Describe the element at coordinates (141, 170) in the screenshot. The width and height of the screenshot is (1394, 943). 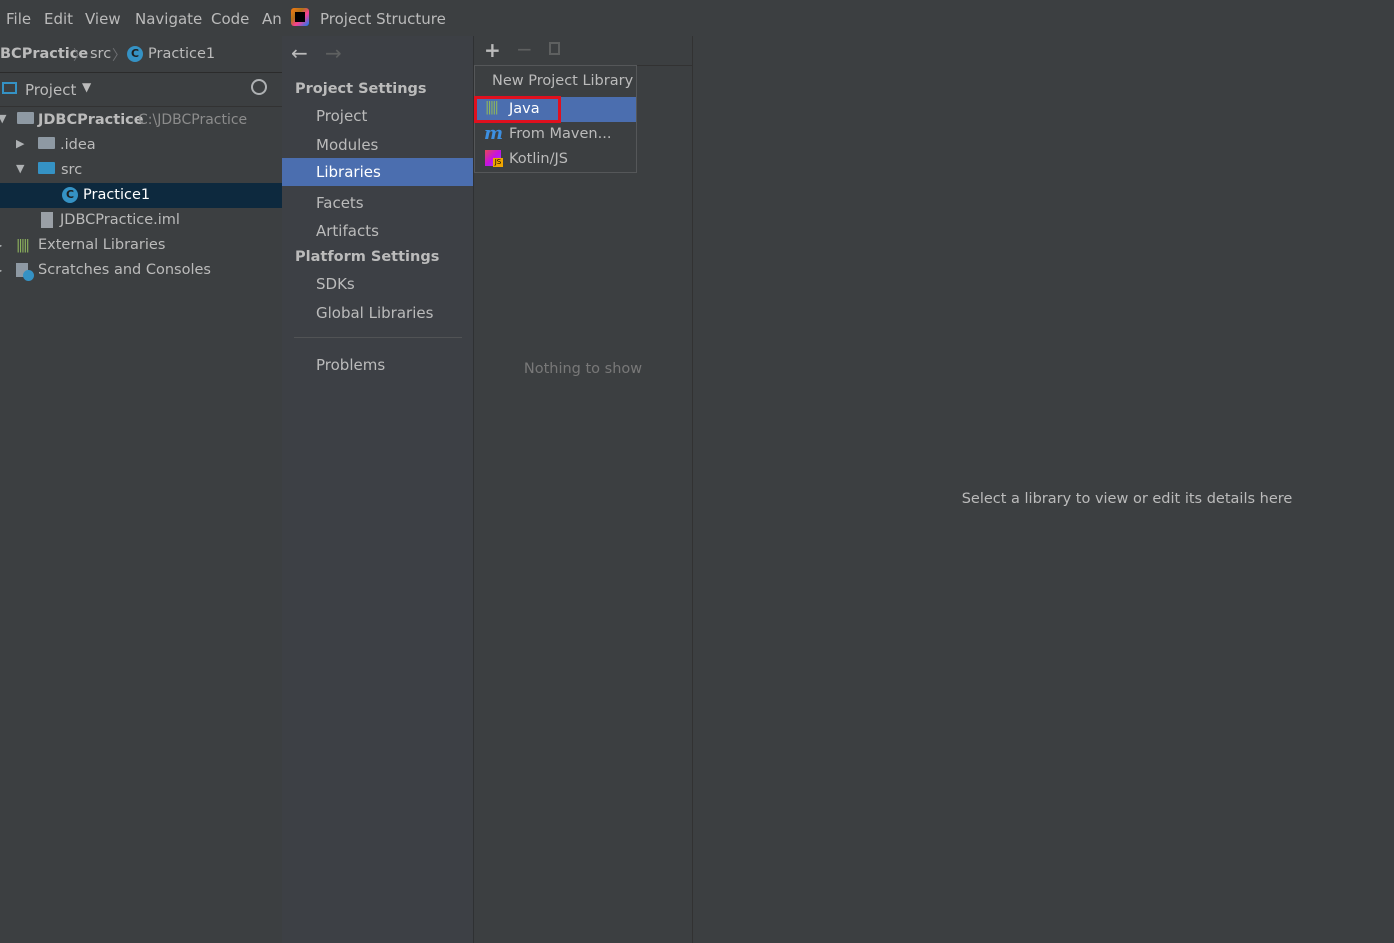
I see `tree-item-src: ▼ src` at that location.